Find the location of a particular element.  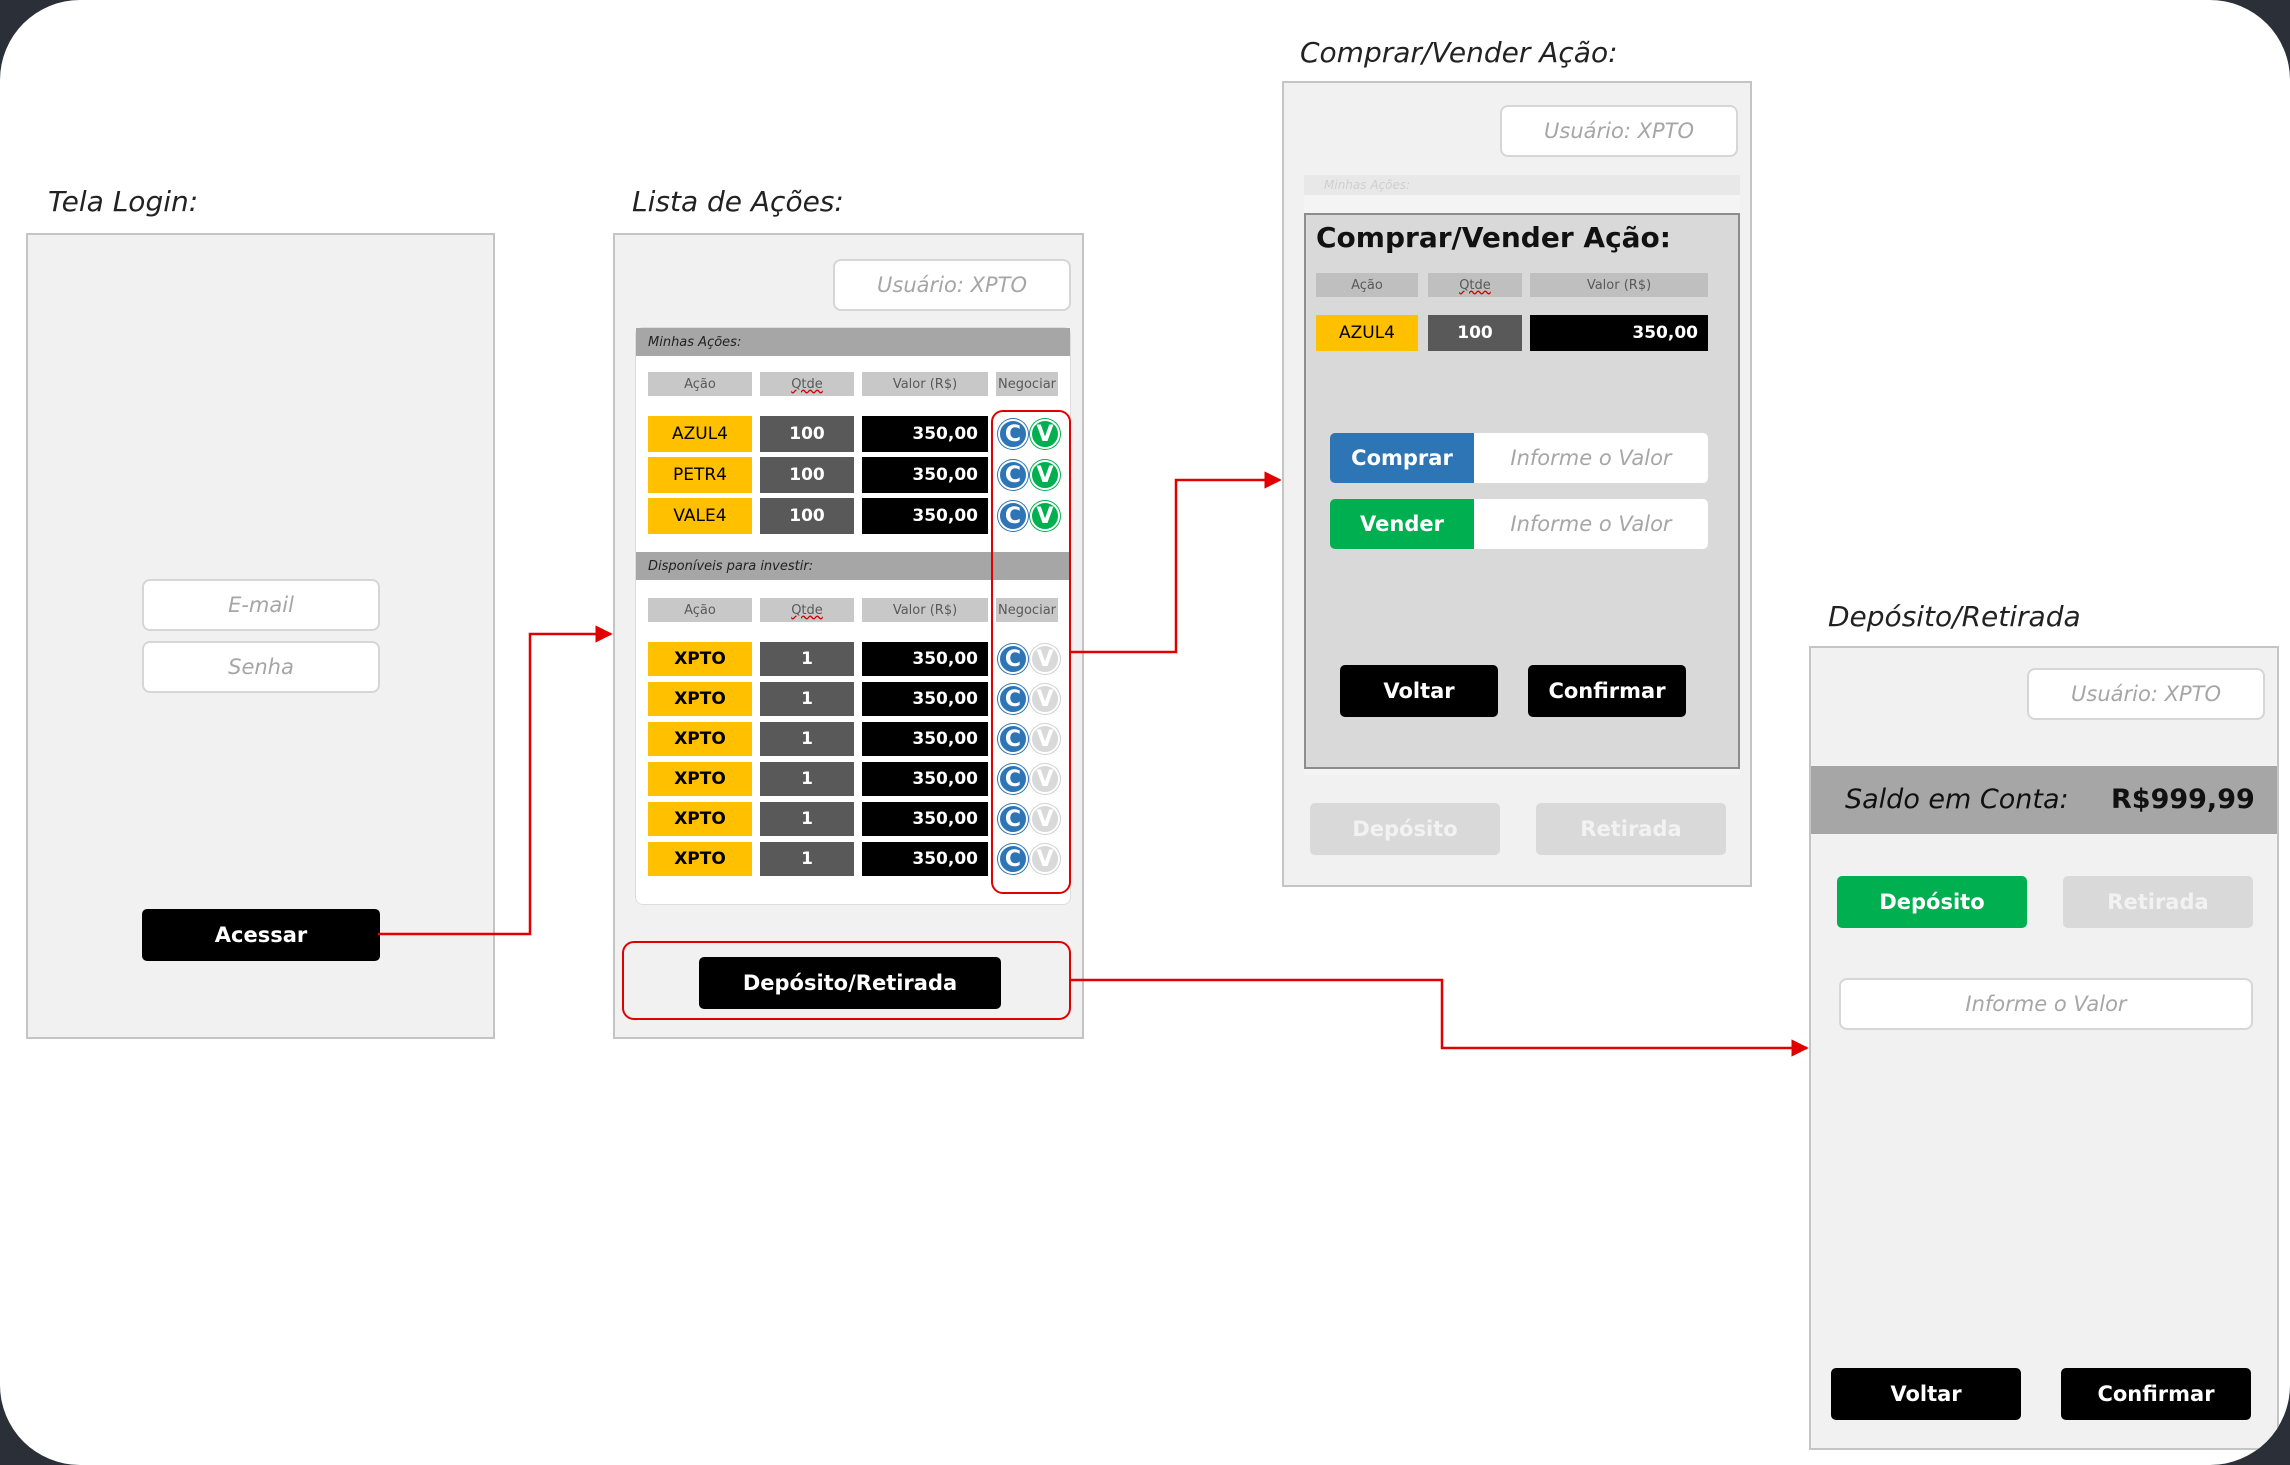

arrow-list-to-trade is located at coordinates (1176, 562).